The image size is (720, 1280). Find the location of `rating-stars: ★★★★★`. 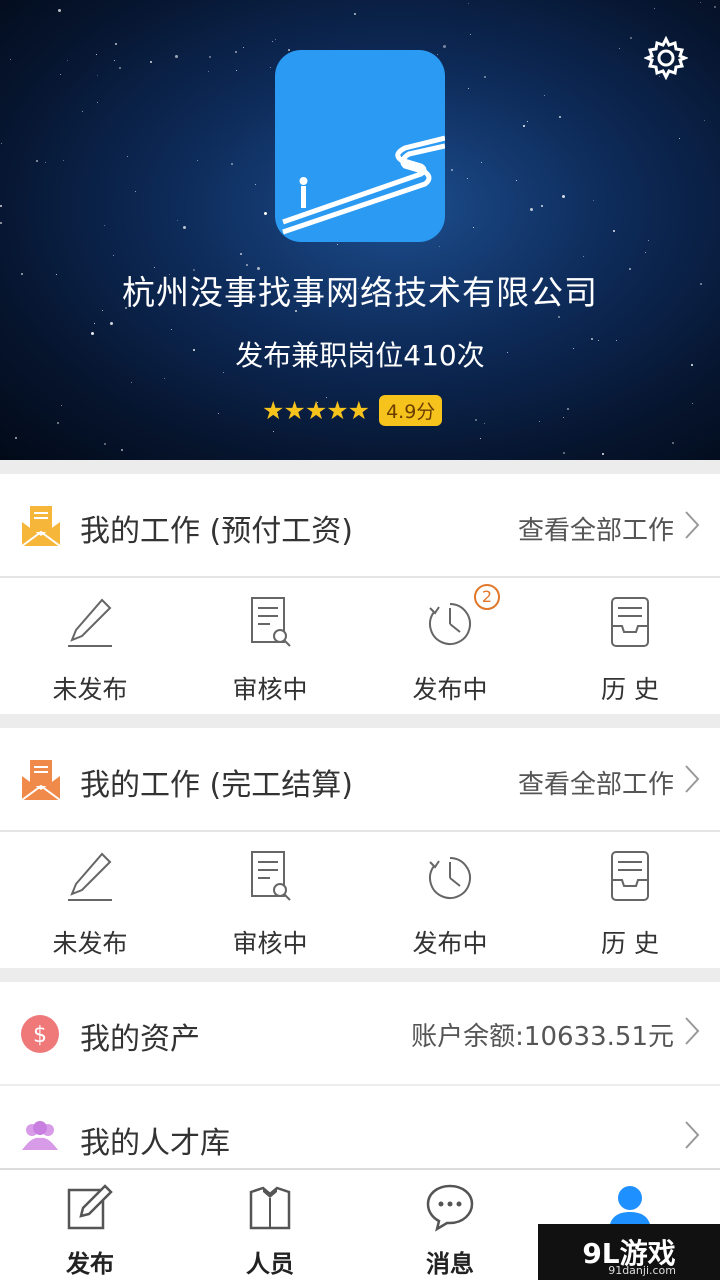

rating-stars: ★★★★★ is located at coordinates (316, 410).